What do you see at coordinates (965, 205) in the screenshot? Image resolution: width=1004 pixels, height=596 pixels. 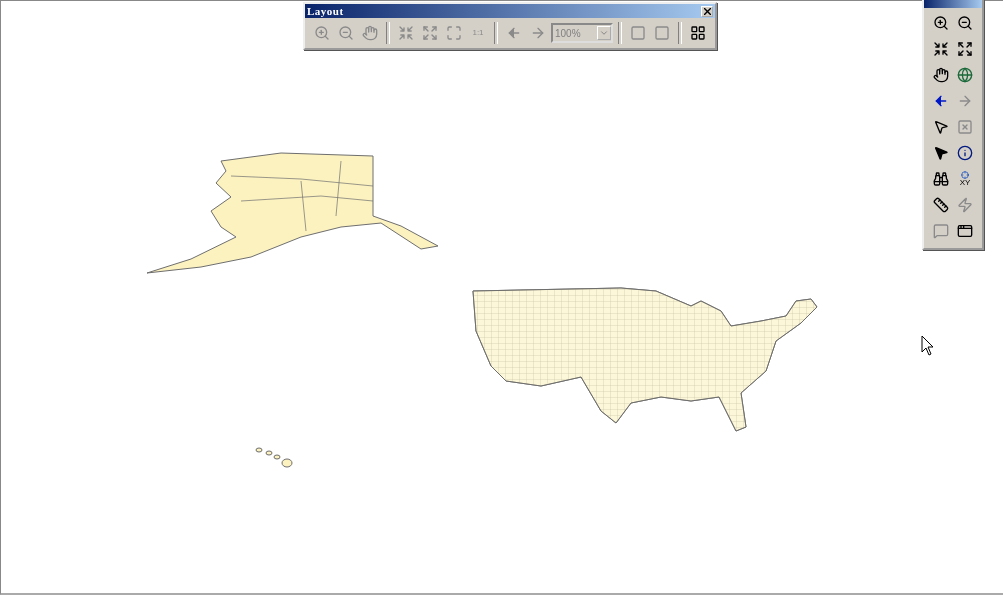 I see `lightning-icon` at bounding box center [965, 205].